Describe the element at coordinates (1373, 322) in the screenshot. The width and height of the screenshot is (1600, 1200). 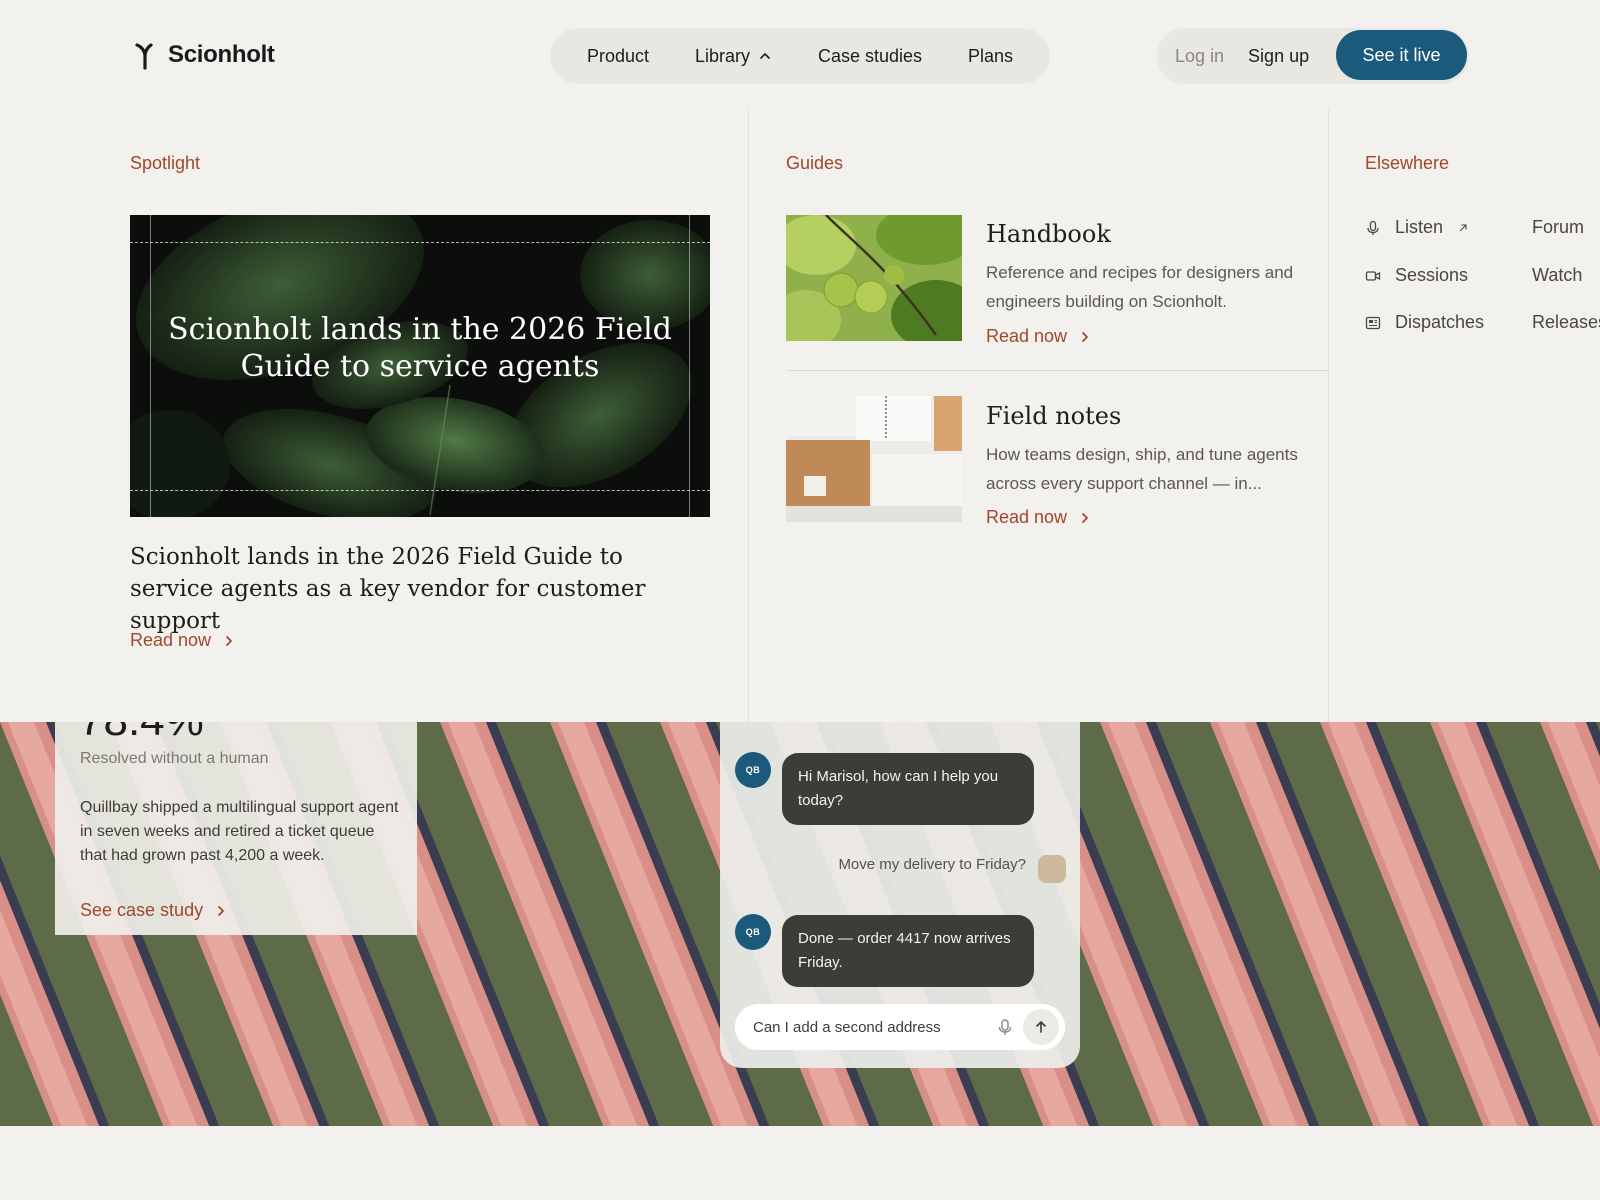
I see `newspaper-icon` at that location.